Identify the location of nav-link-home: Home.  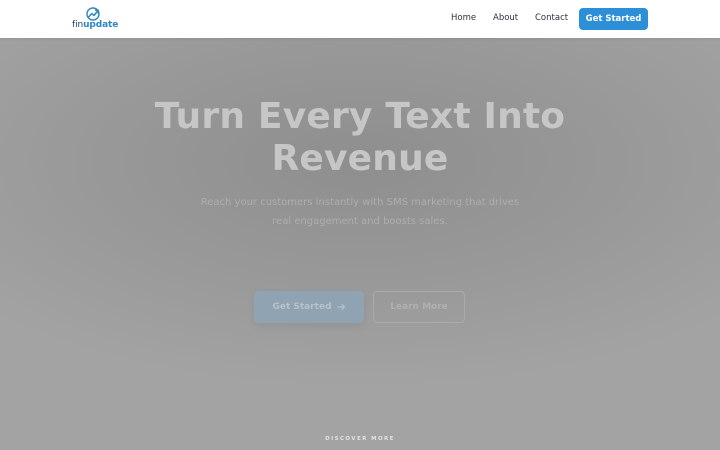
(463, 18).